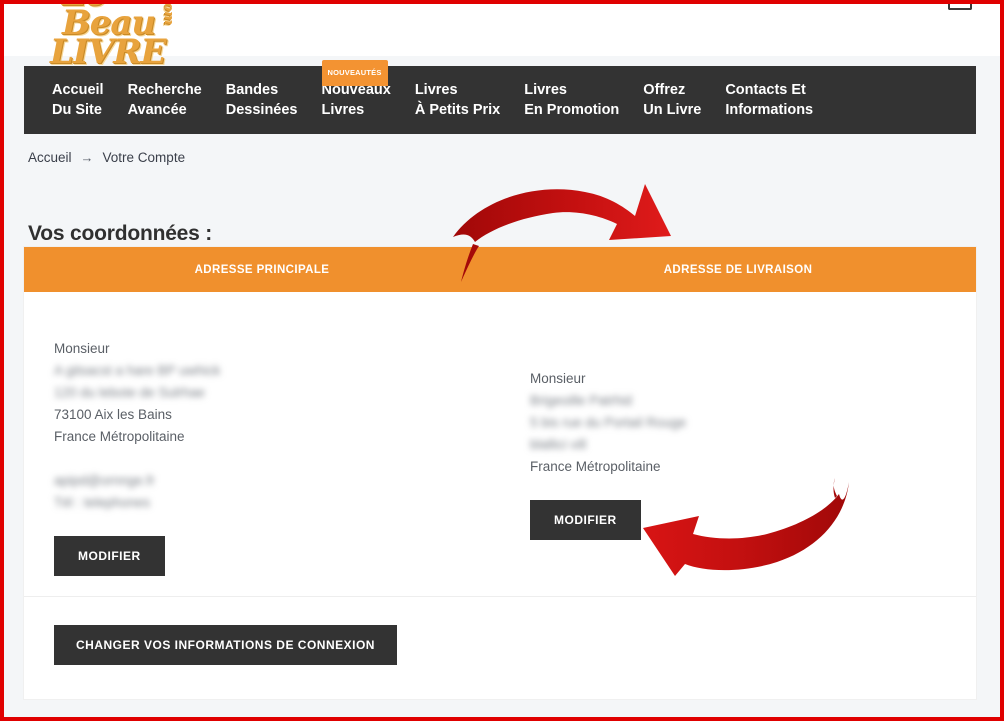 The image size is (1004, 721). What do you see at coordinates (77, 110) in the screenshot?
I see `nav-label-line2: Du Site` at bounding box center [77, 110].